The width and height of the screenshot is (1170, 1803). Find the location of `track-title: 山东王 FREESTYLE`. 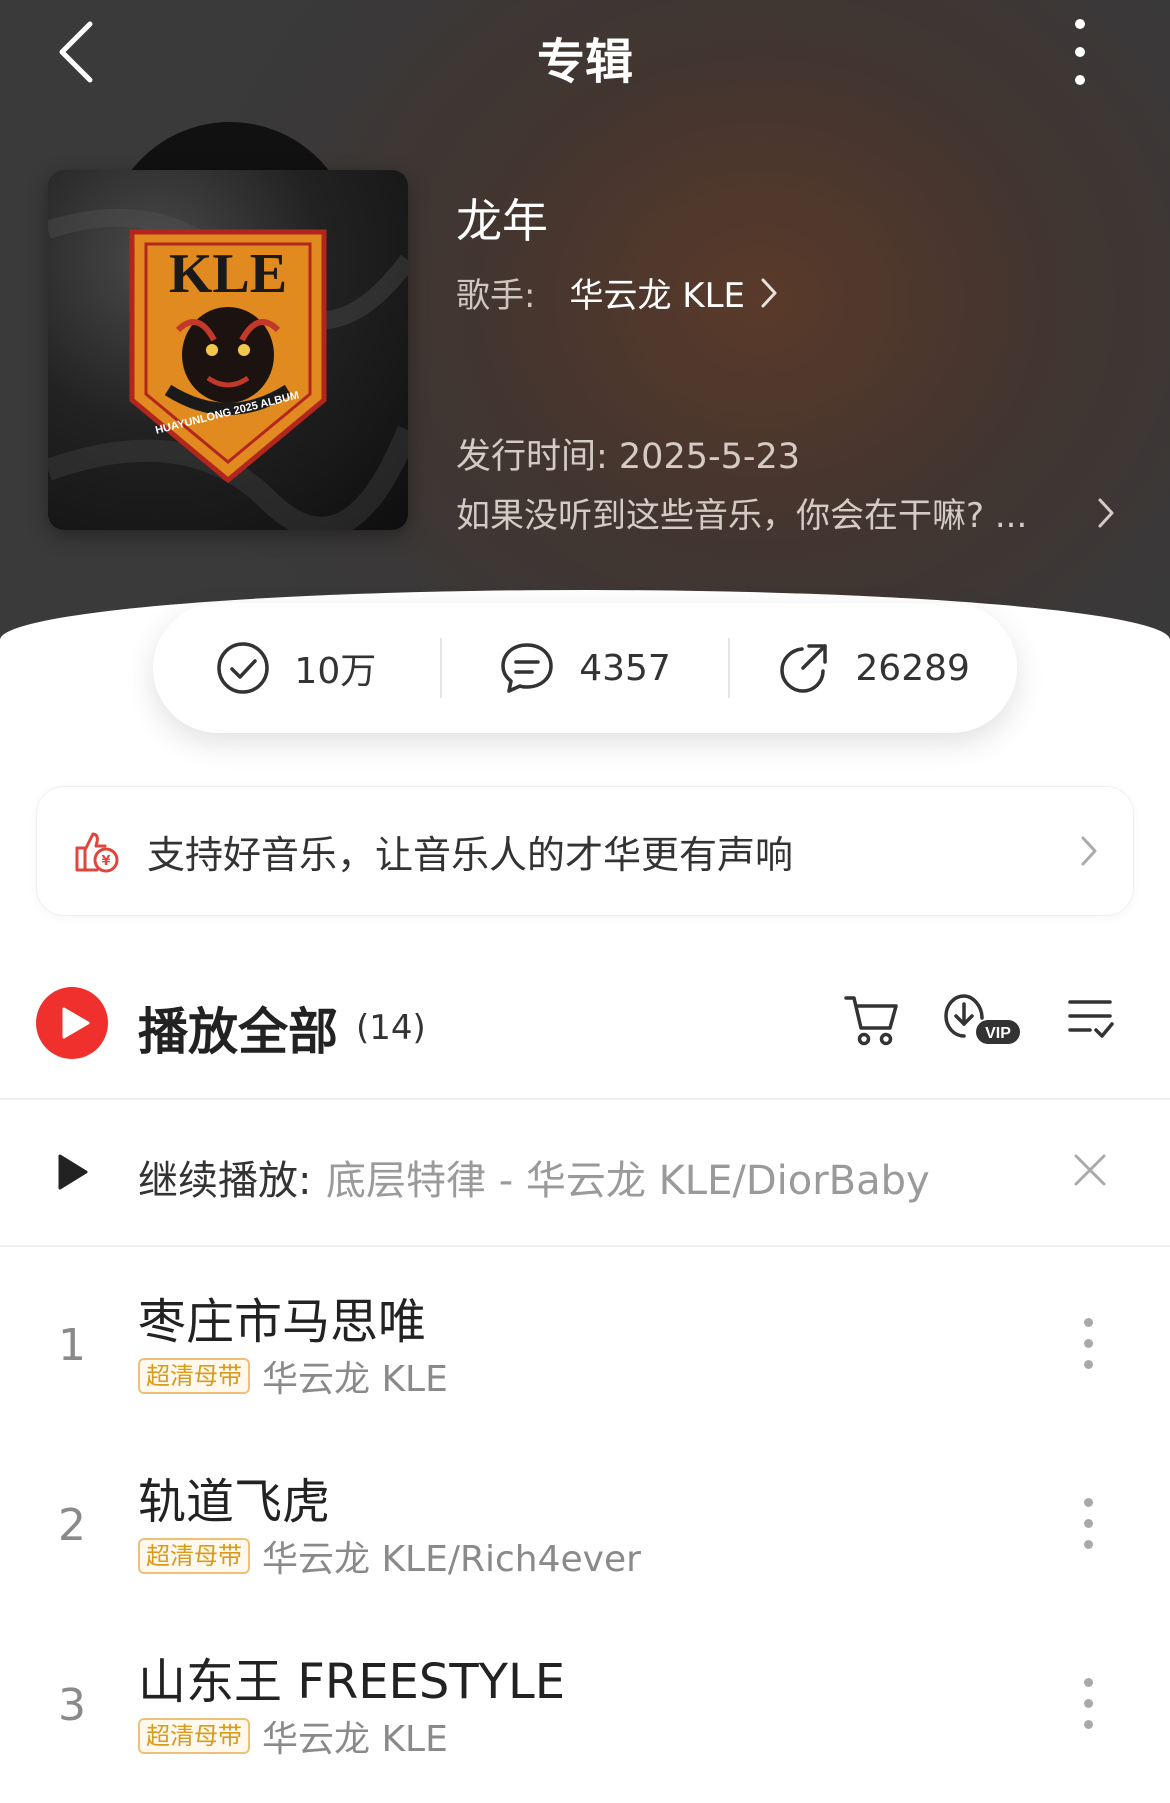

track-title: 山东王 FREESTYLE is located at coordinates (352, 1682).